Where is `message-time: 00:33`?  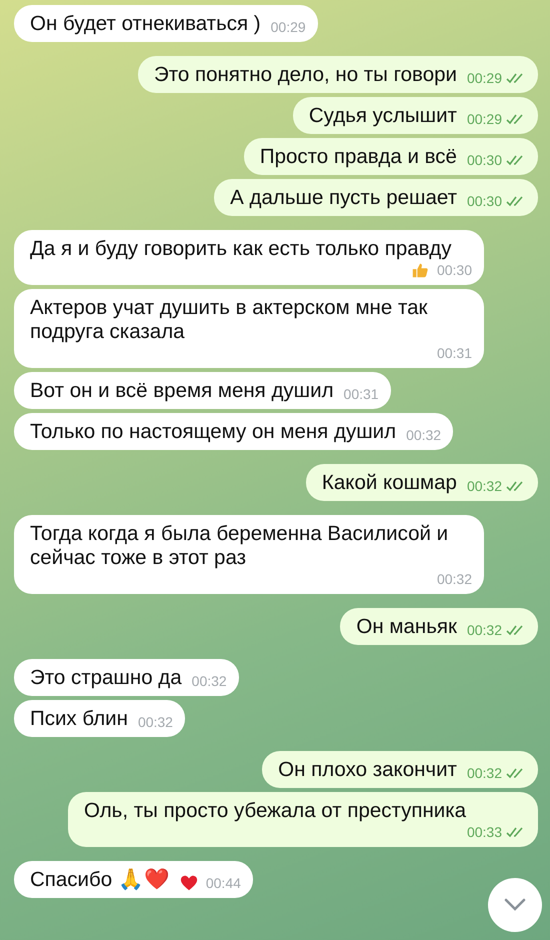
message-time: 00:33 is located at coordinates (484, 832).